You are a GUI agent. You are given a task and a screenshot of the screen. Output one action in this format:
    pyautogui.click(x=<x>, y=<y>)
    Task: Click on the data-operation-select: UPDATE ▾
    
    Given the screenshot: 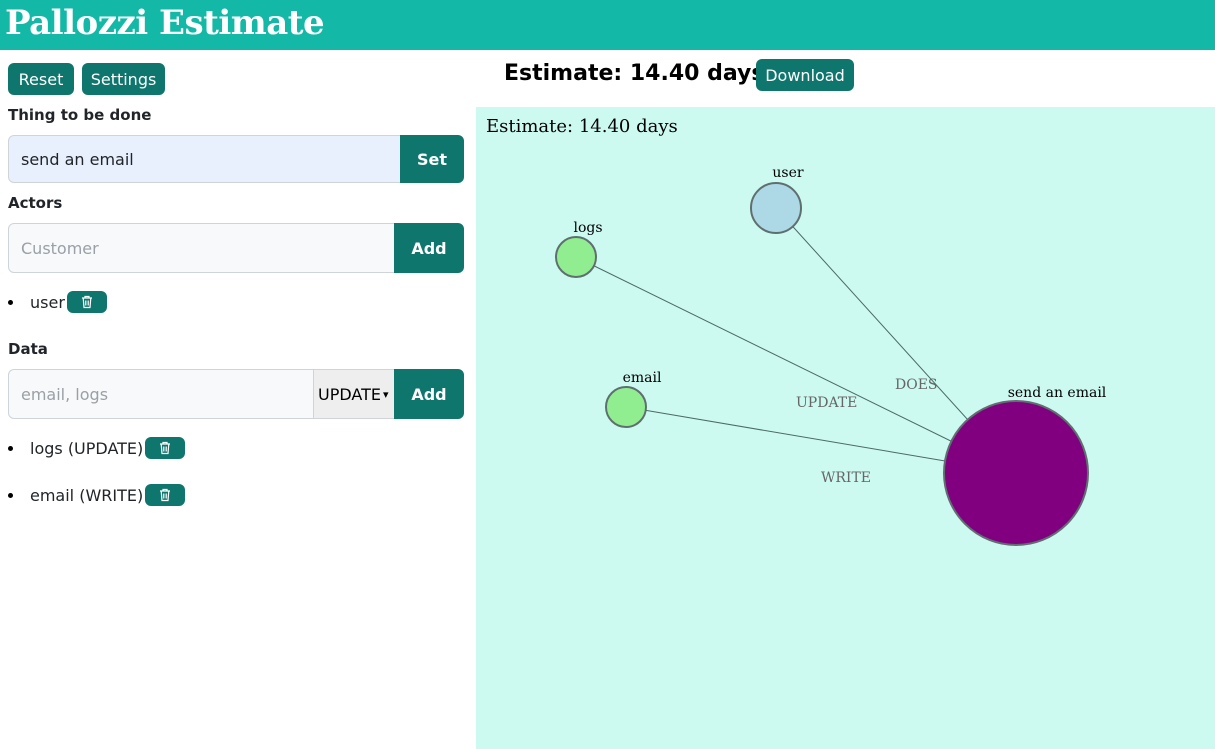 What is the action you would take?
    pyautogui.click(x=354, y=394)
    